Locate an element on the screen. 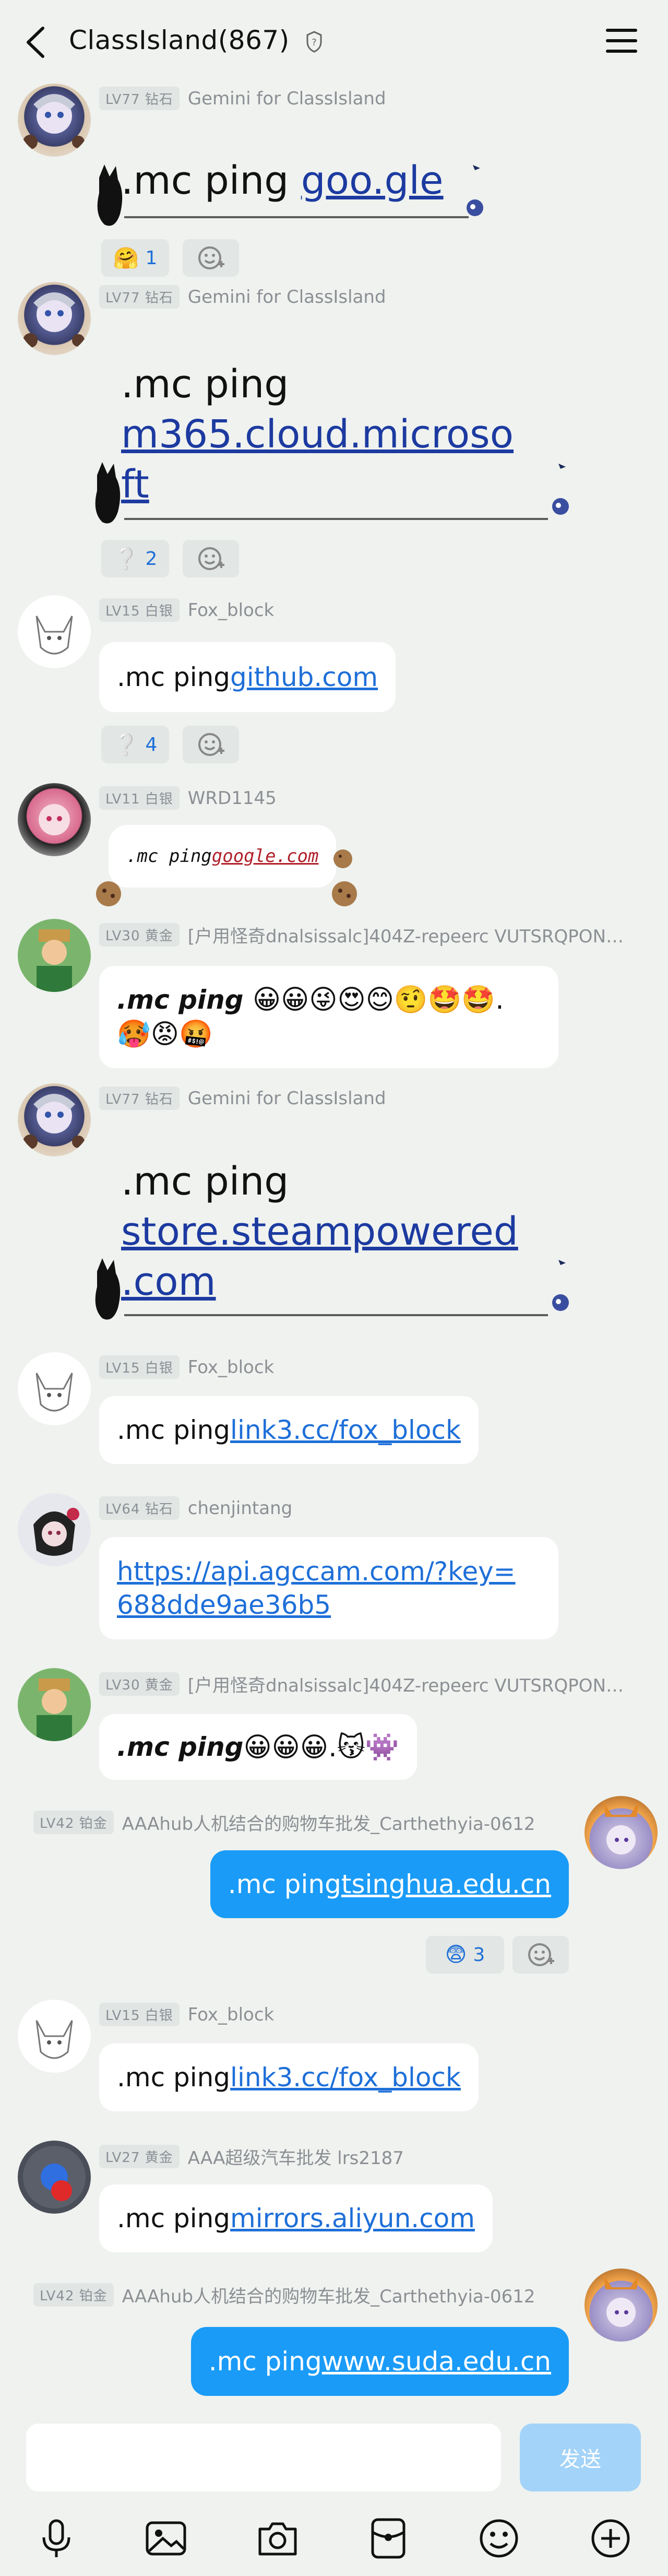 The width and height of the screenshot is (668, 2576). camera-icon is located at coordinates (278, 2538).